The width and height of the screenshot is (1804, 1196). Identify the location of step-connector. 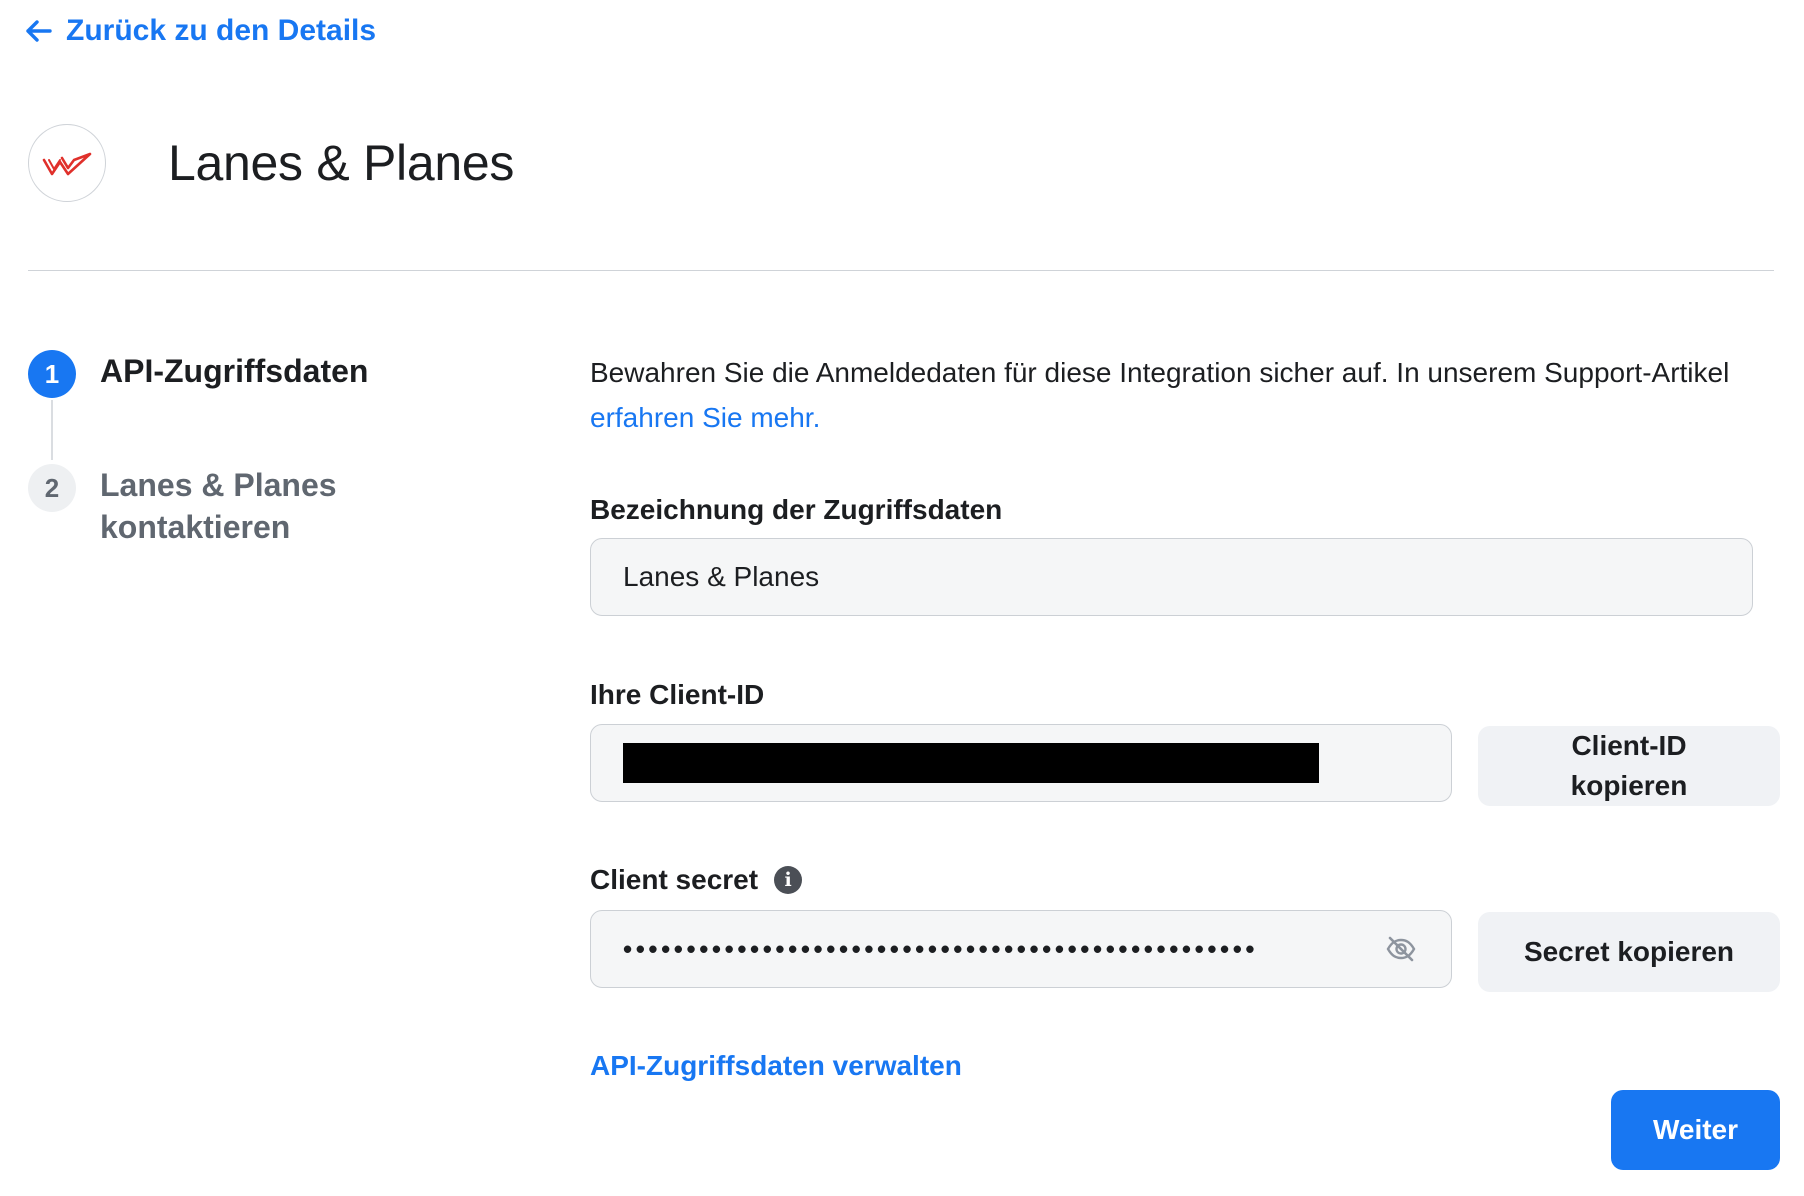
(52, 430).